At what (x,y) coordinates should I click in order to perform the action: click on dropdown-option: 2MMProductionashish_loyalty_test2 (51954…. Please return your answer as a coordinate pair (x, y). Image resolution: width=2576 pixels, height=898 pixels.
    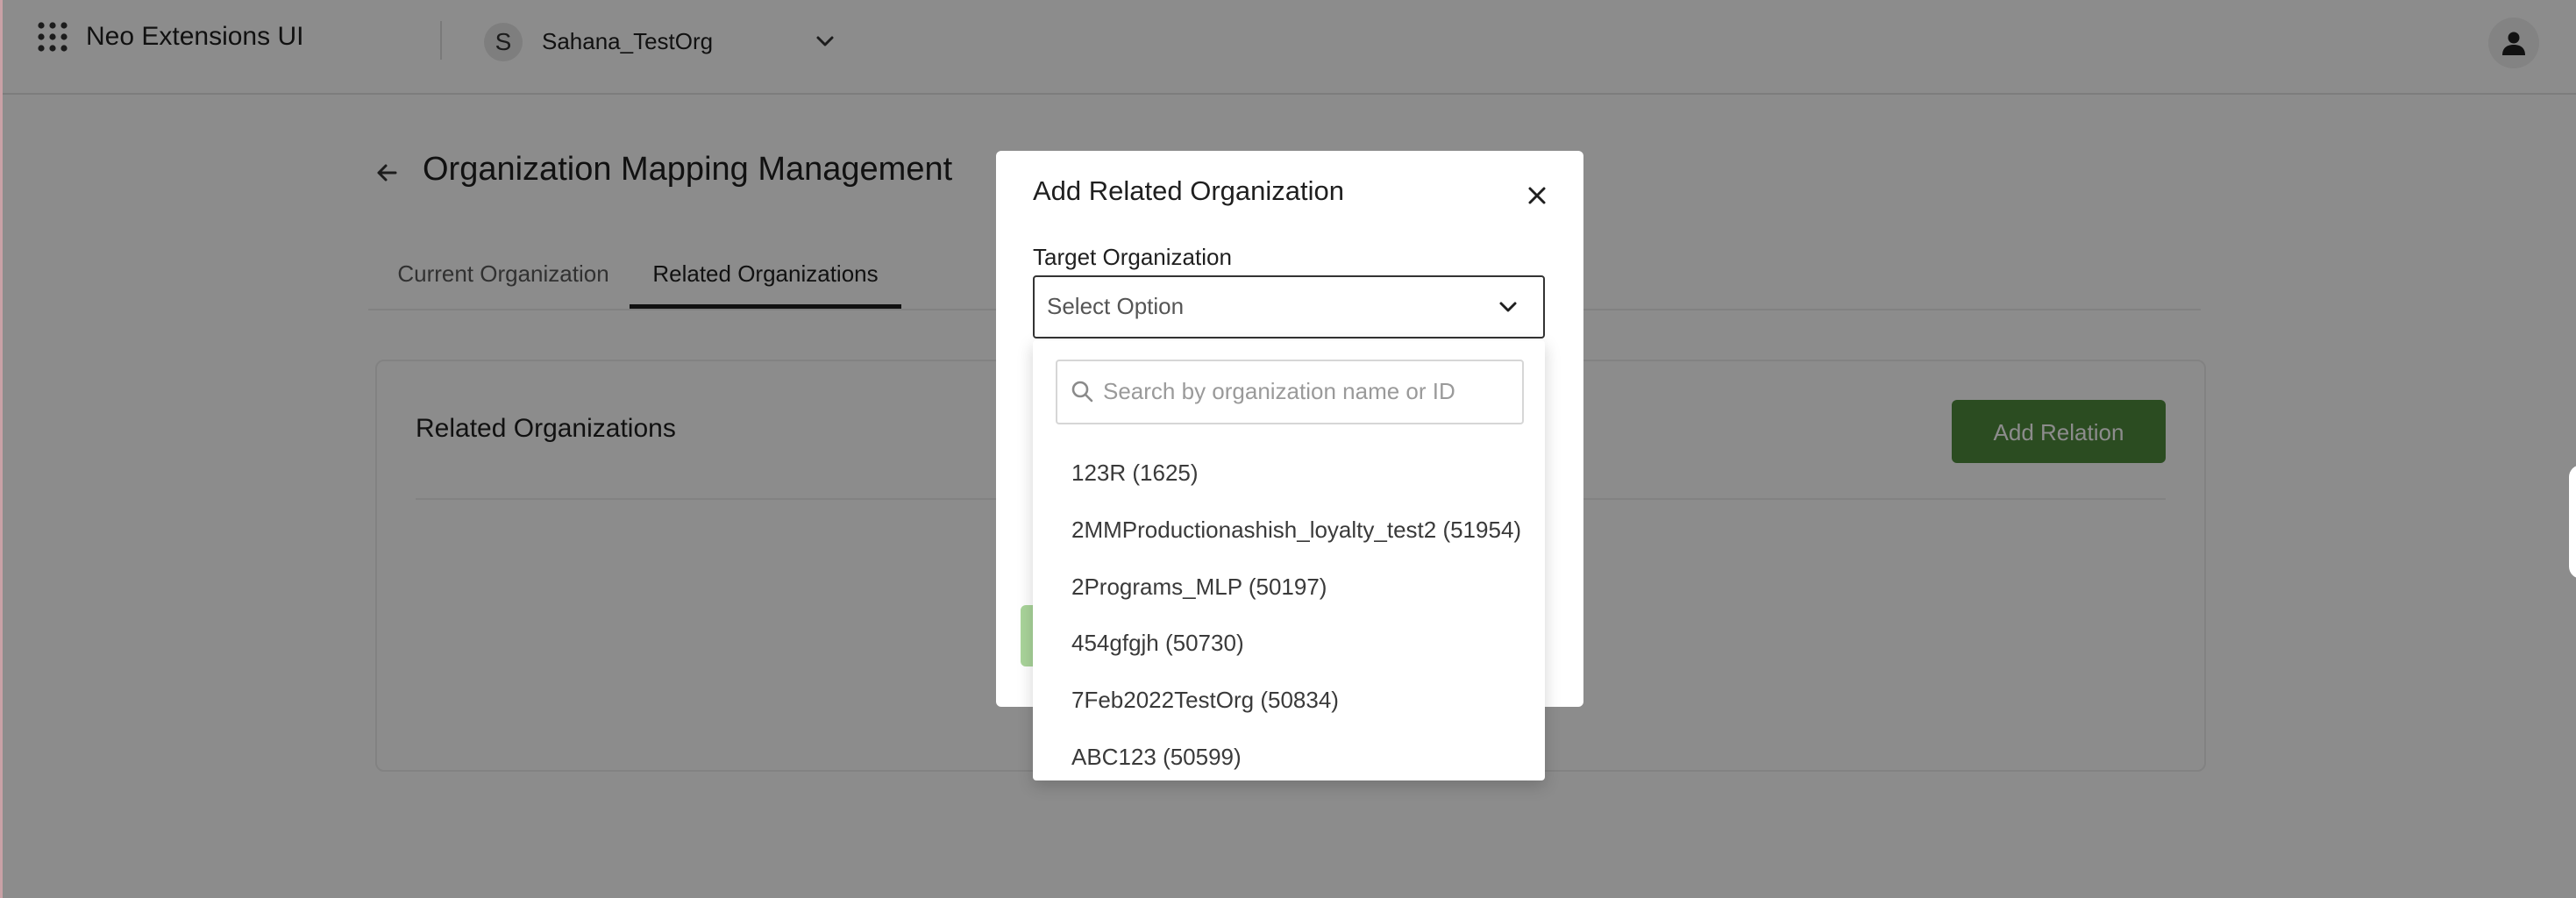
    Looking at the image, I should click on (1296, 530).